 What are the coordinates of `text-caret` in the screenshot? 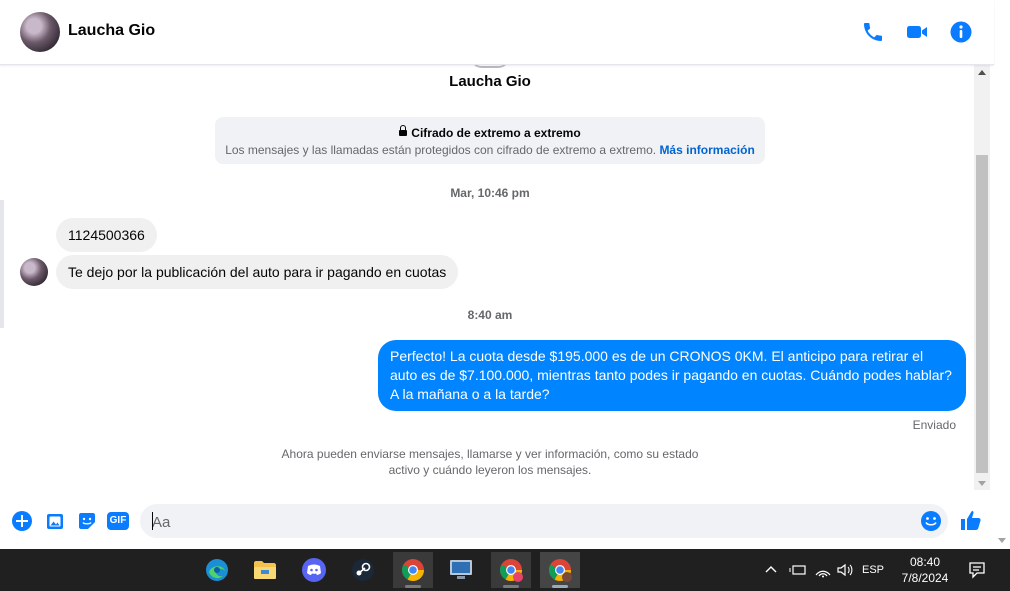 It's located at (152, 521).